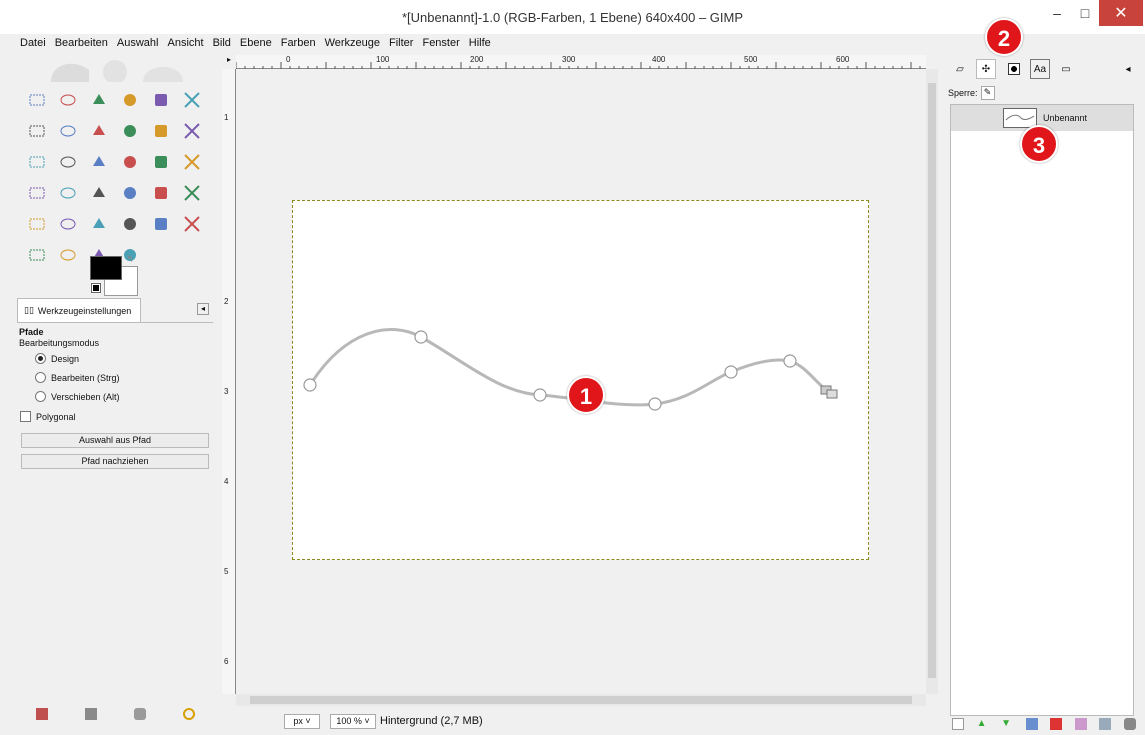  Describe the element at coordinates (1014, 69) in the screenshot. I see `tab-brushes` at that location.